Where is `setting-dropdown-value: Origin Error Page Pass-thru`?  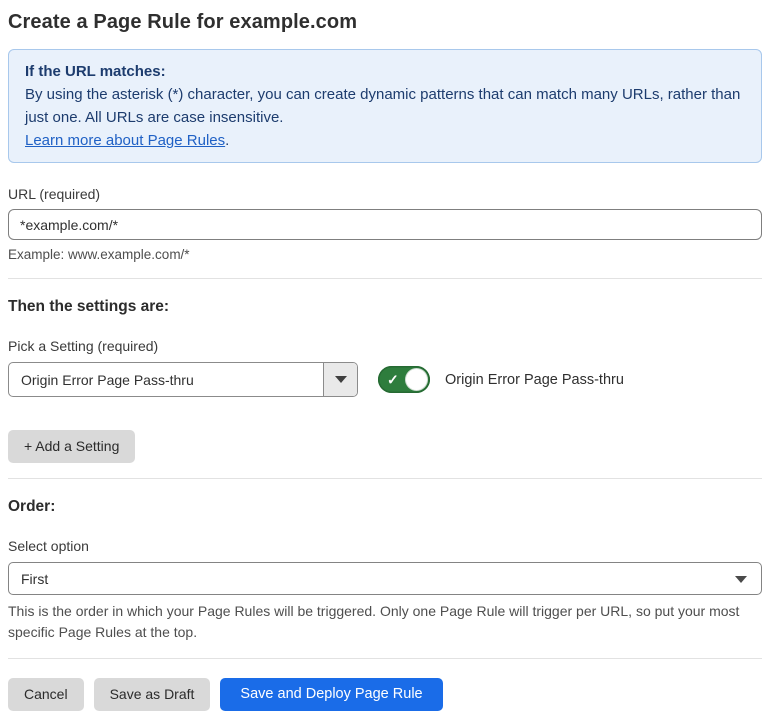
setting-dropdown-value: Origin Error Page Pass-thru is located at coordinates (107, 379).